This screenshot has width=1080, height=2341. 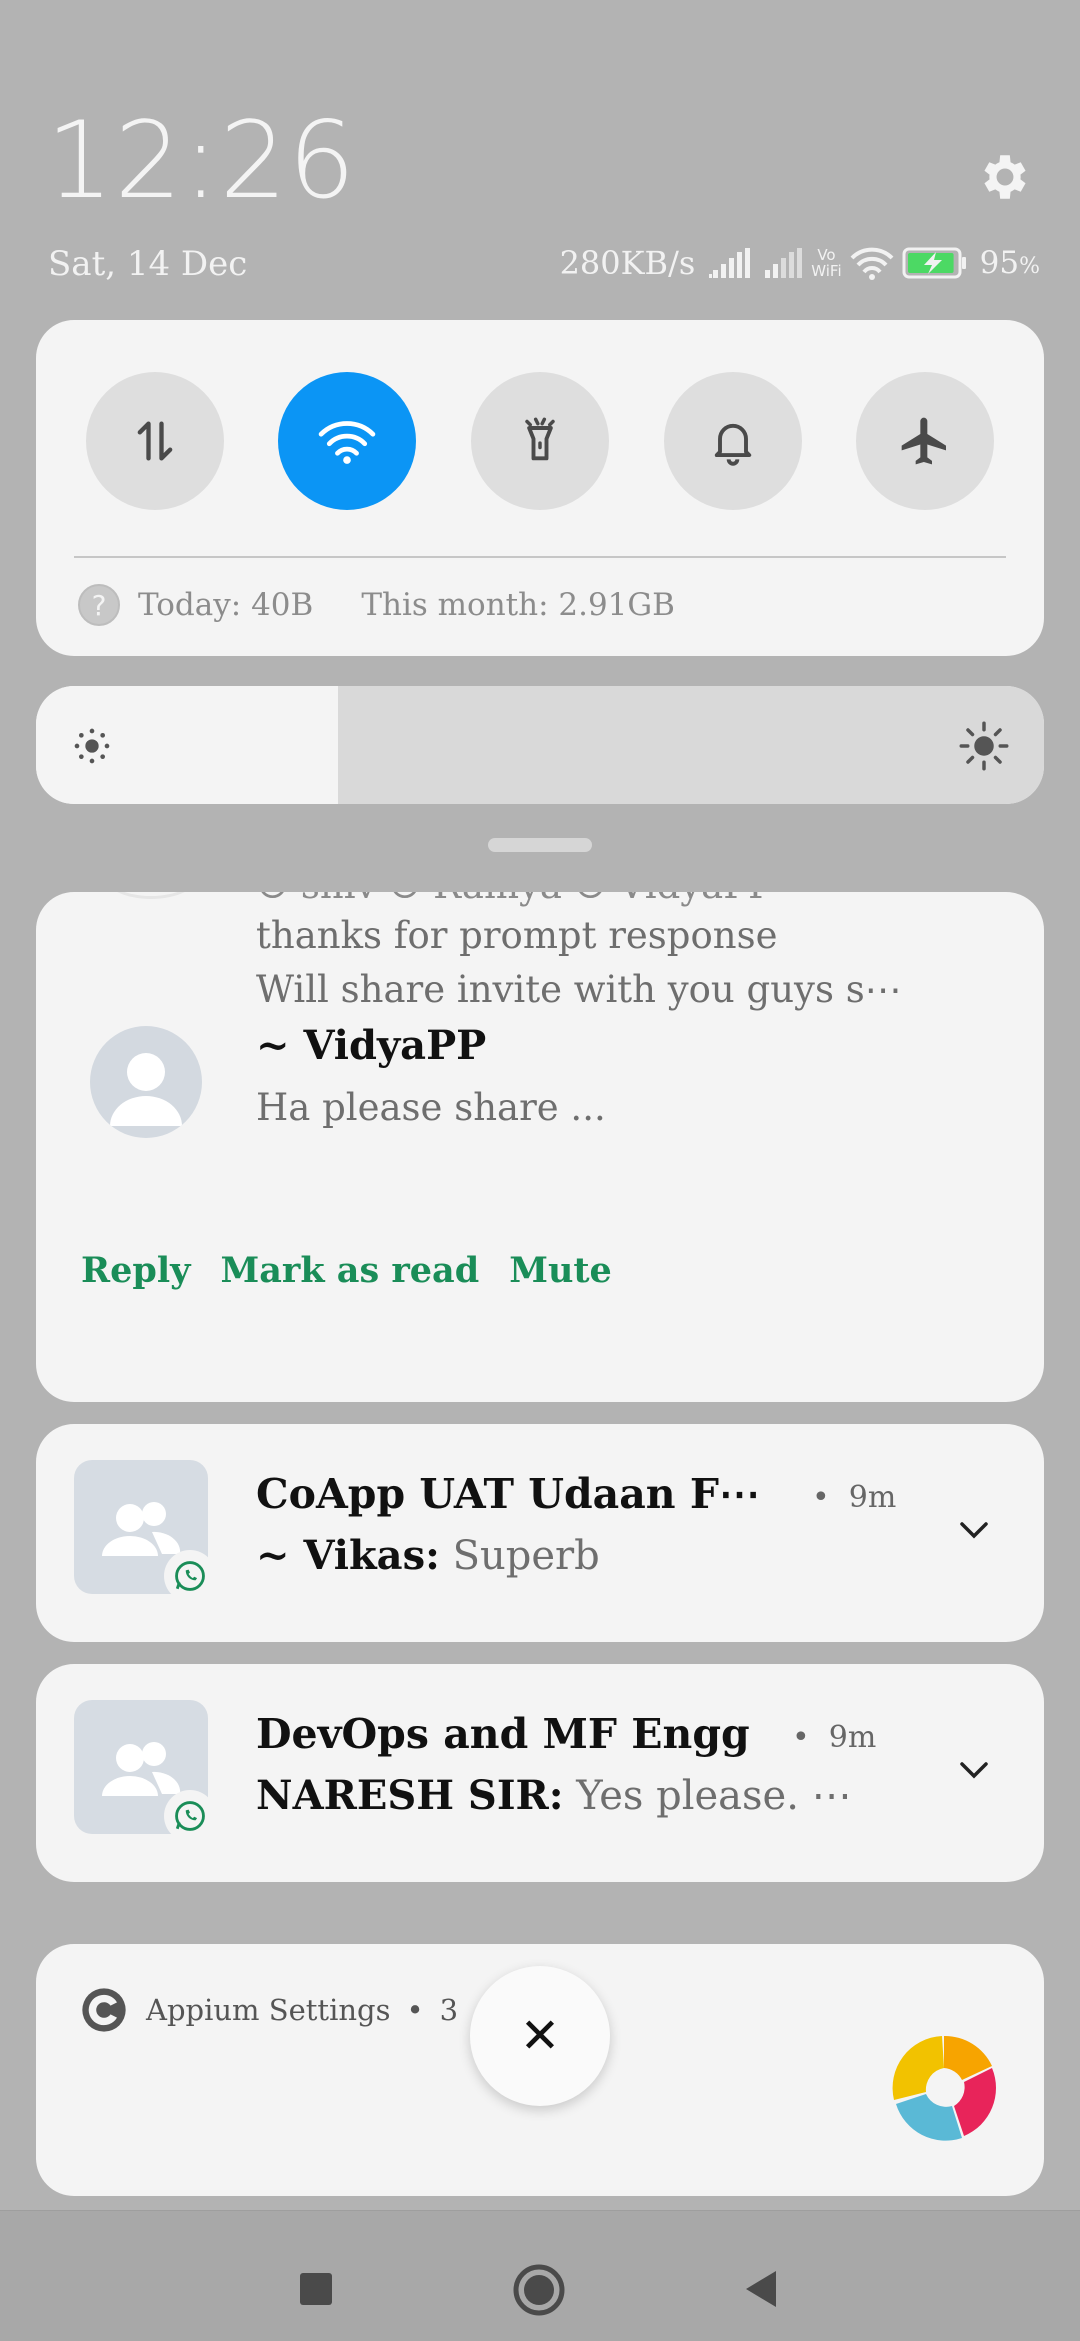 I want to click on chat-notification: CoApp UAT Udaan F⋯ • 9m ~ Vikas: Superb, so click(x=540, y=1533).